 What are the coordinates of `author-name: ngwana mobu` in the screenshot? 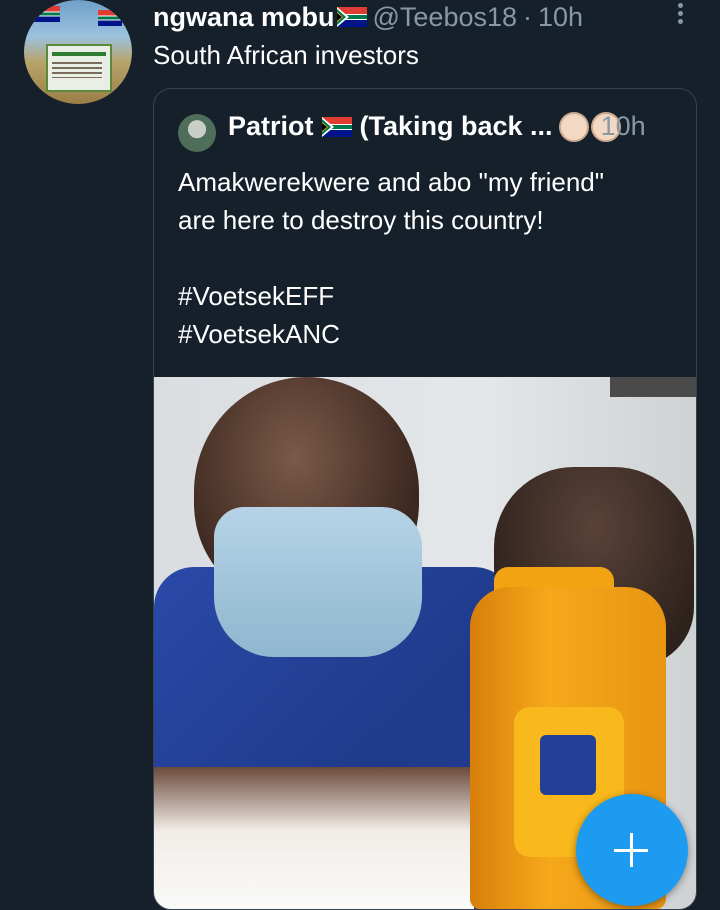 It's located at (244, 17).